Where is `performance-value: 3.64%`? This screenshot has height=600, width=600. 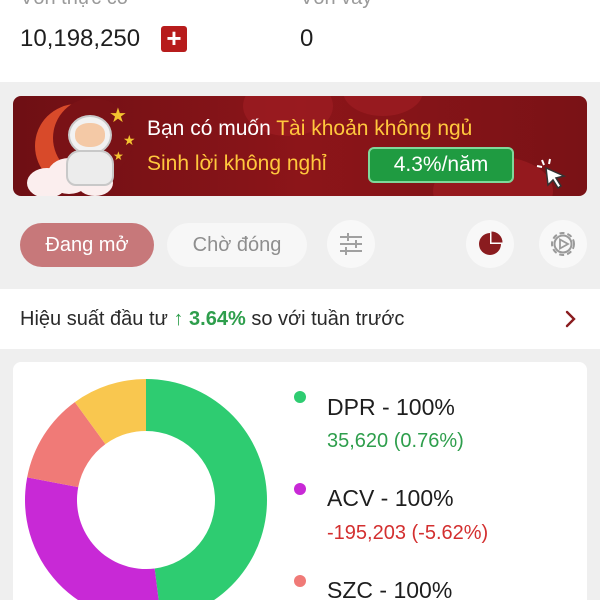
performance-value: 3.64% is located at coordinates (217, 319).